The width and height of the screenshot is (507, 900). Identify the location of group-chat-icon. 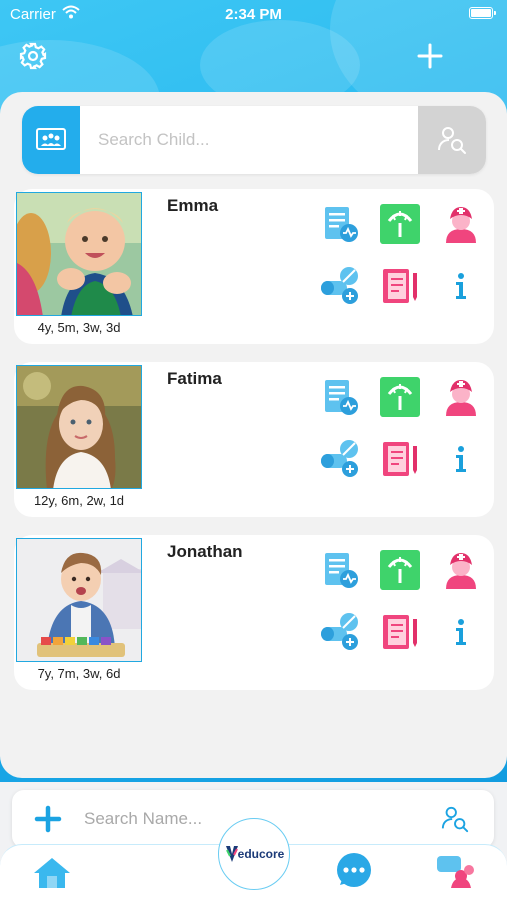
(455, 872).